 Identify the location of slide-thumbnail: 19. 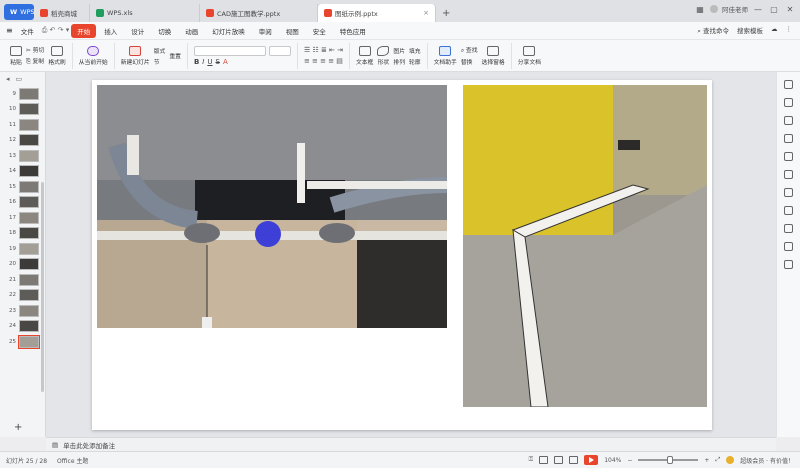
(22, 249).